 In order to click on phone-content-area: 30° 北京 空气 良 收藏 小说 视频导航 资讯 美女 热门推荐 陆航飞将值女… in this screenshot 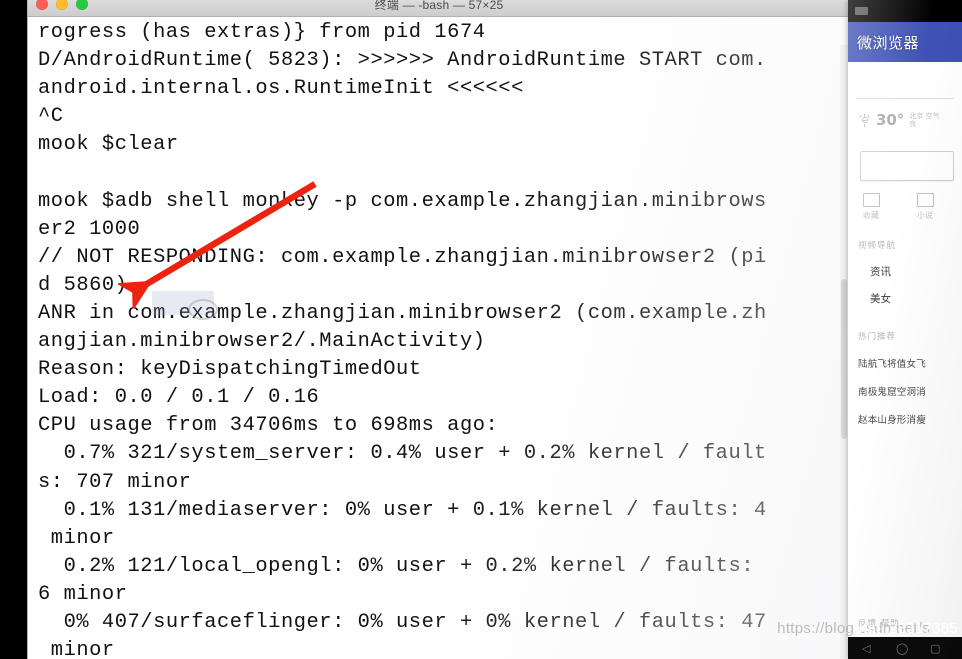, I will do `click(905, 360)`.